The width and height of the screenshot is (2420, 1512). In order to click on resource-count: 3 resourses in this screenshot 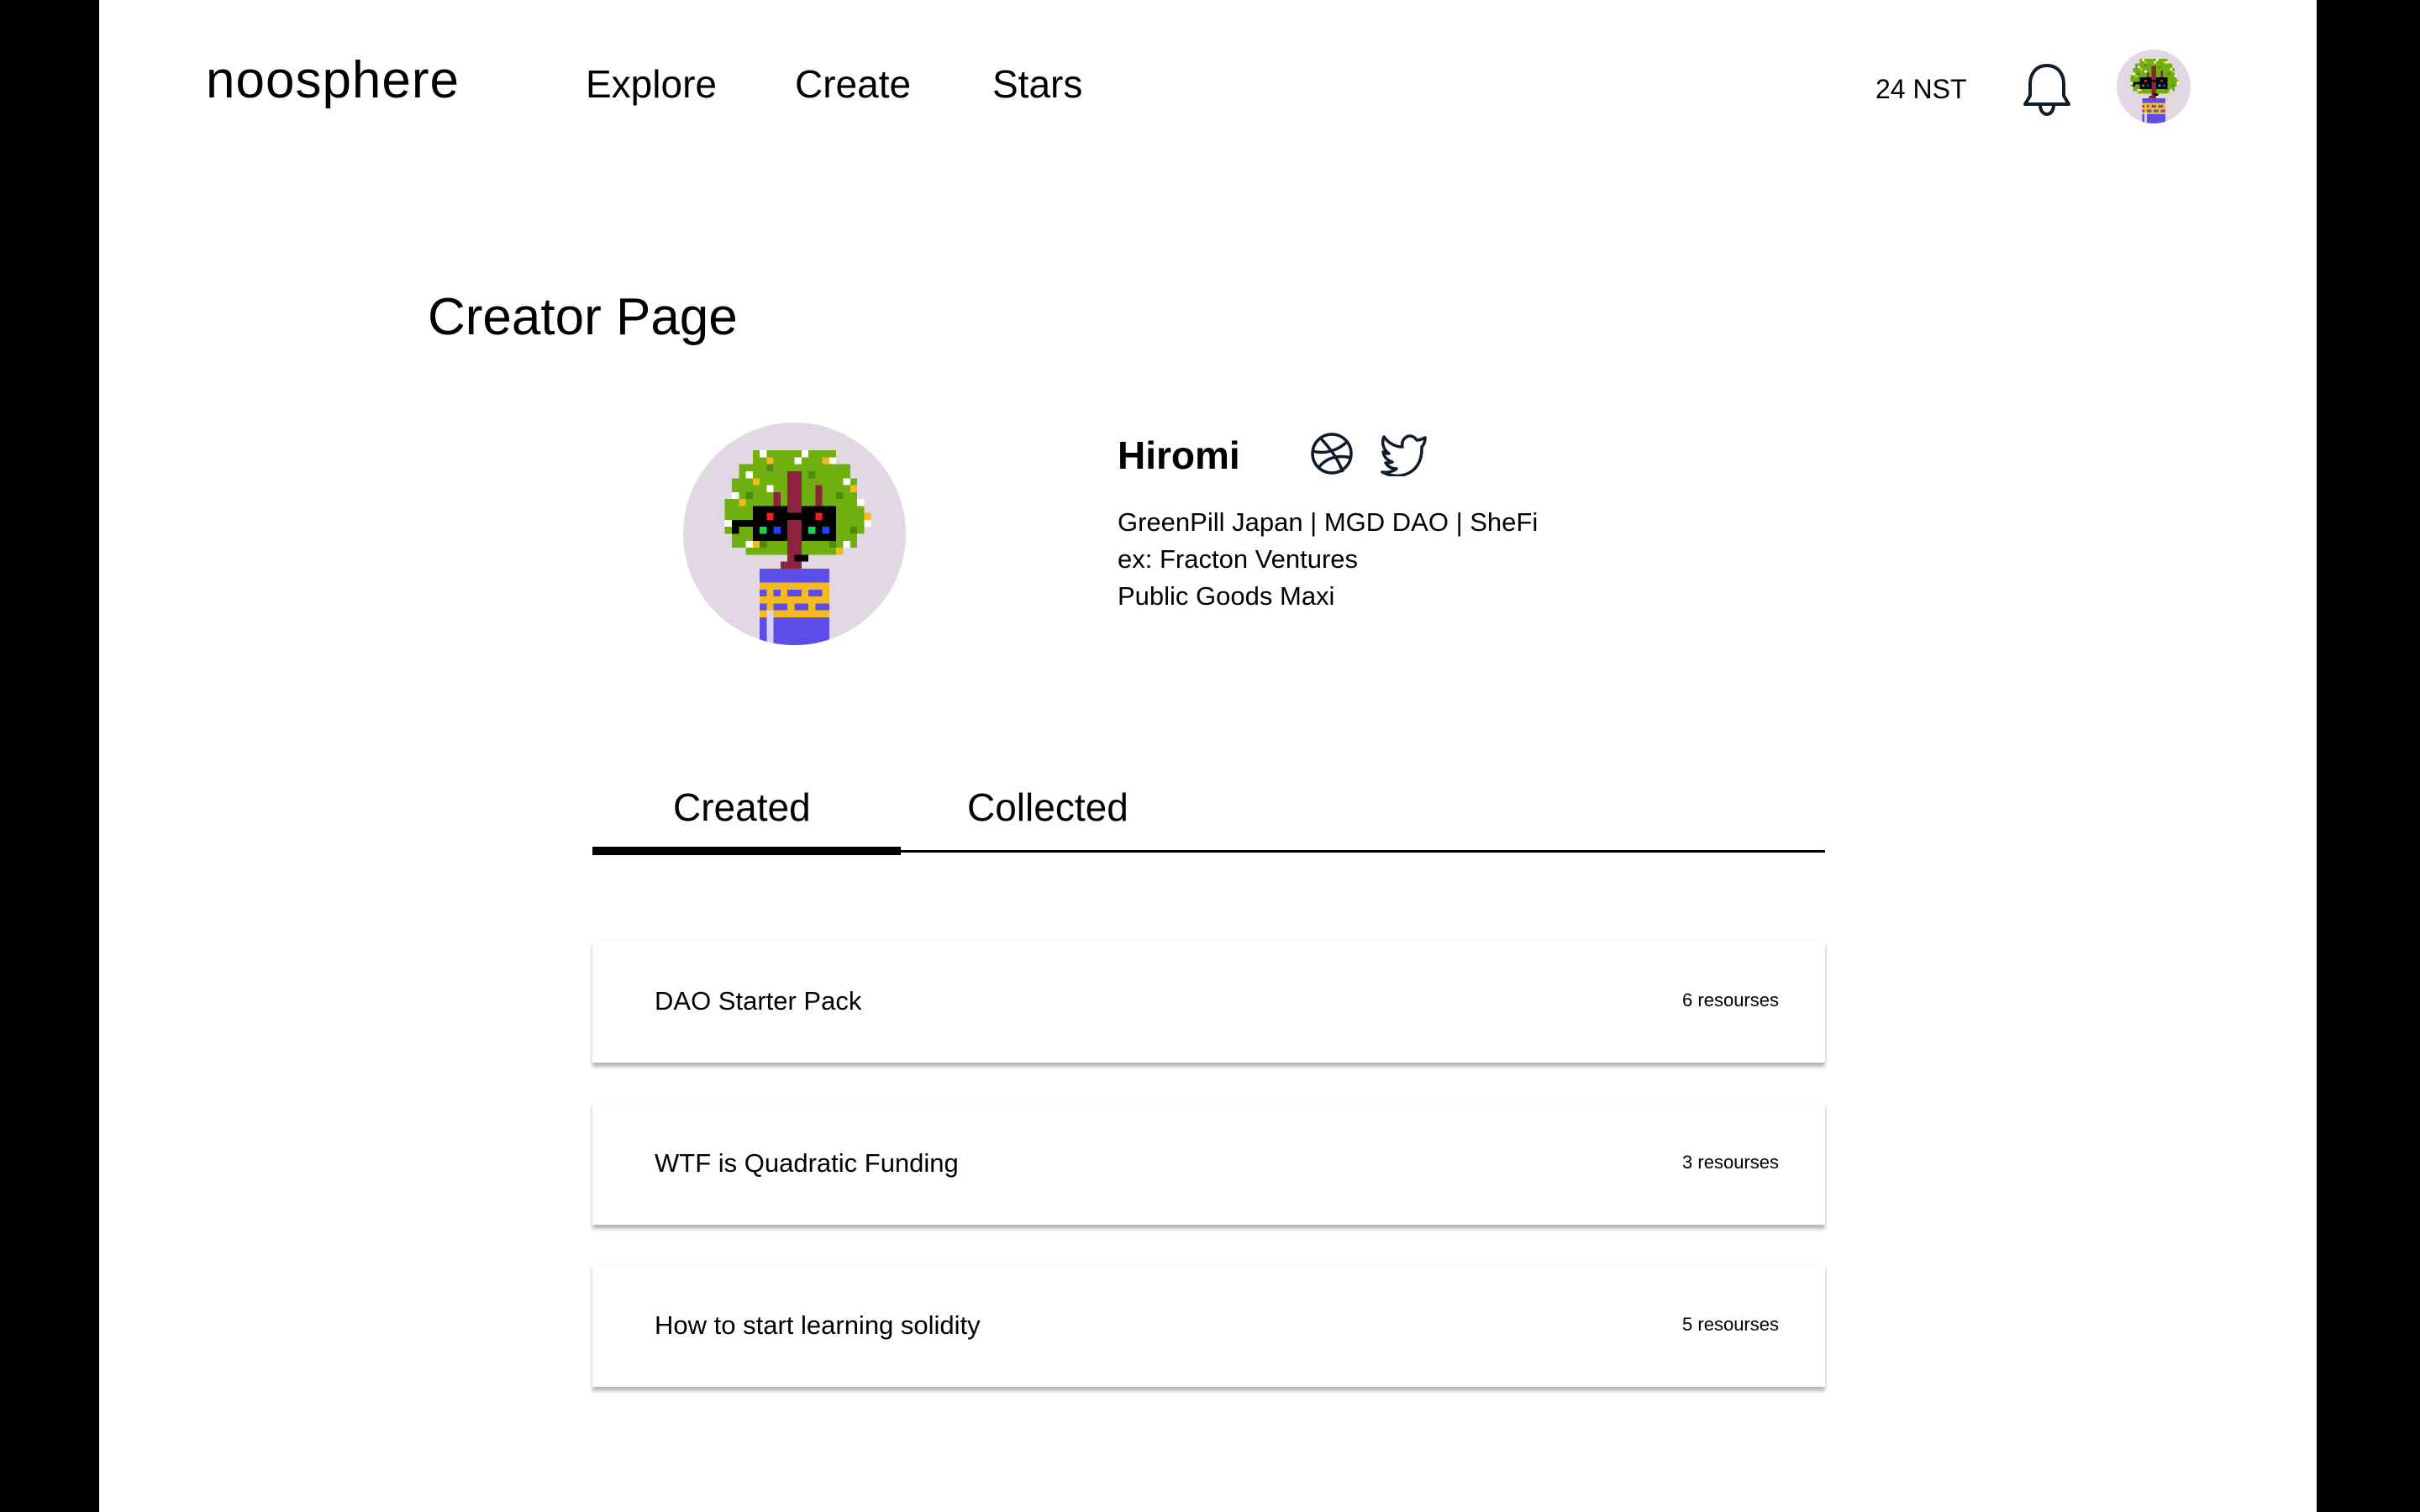, I will do `click(1731, 1162)`.